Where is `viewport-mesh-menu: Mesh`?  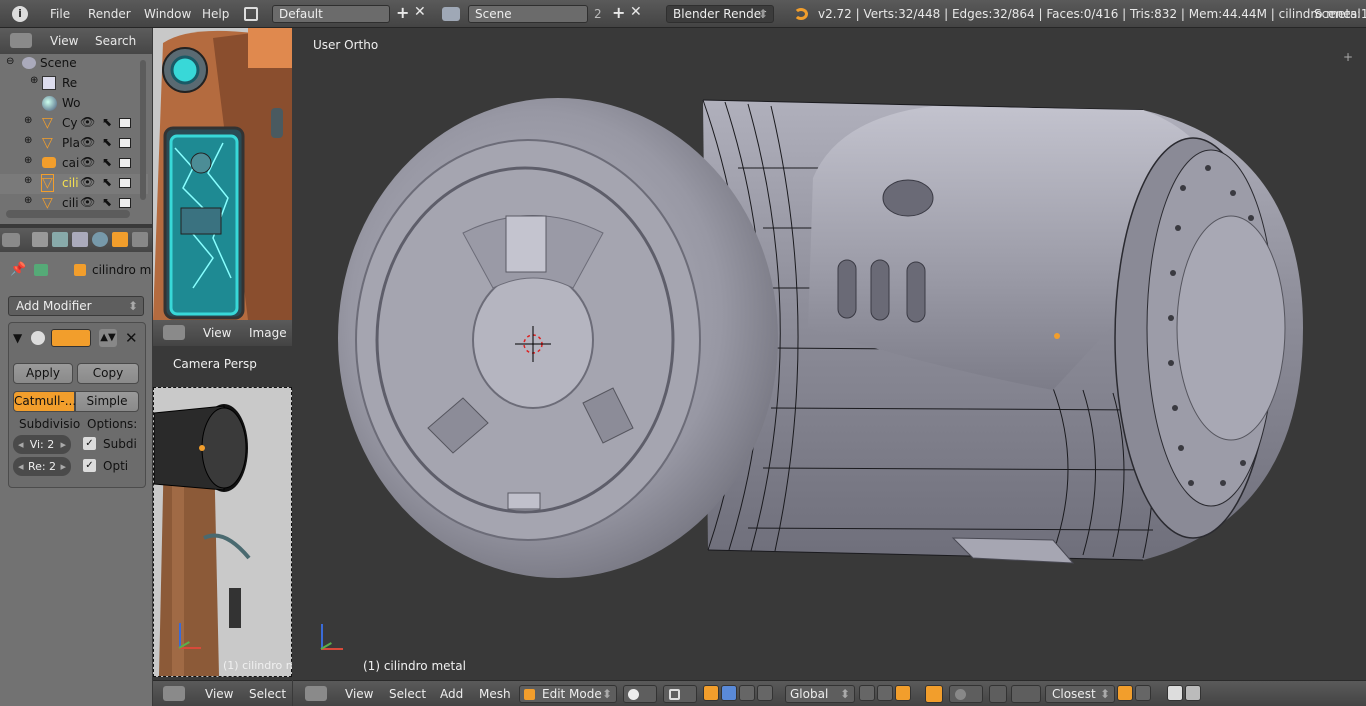
viewport-mesh-menu: Mesh is located at coordinates (495, 694).